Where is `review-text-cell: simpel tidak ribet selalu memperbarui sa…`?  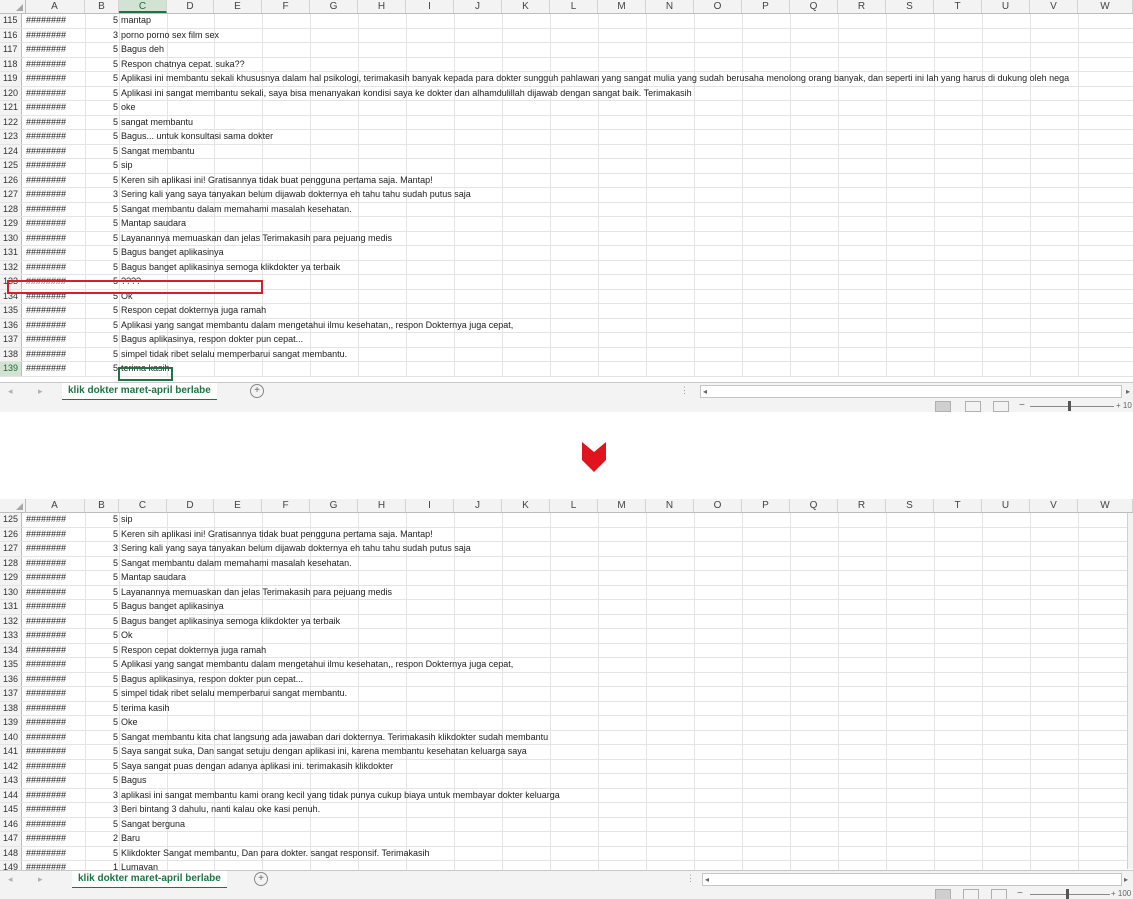
review-text-cell: simpel tidak ribet selalu memperbarui sa… is located at coordinates (234, 693).